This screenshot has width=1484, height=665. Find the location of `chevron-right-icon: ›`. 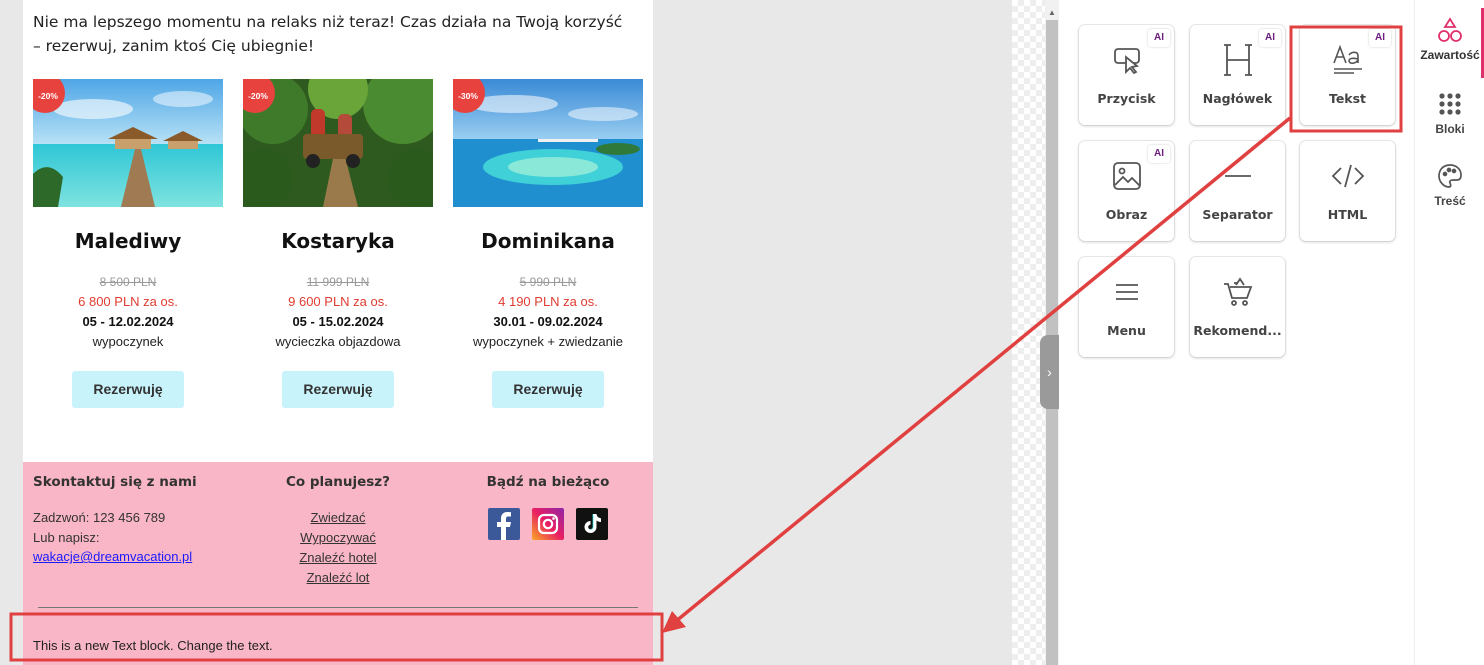

chevron-right-icon: › is located at coordinates (1049, 372).